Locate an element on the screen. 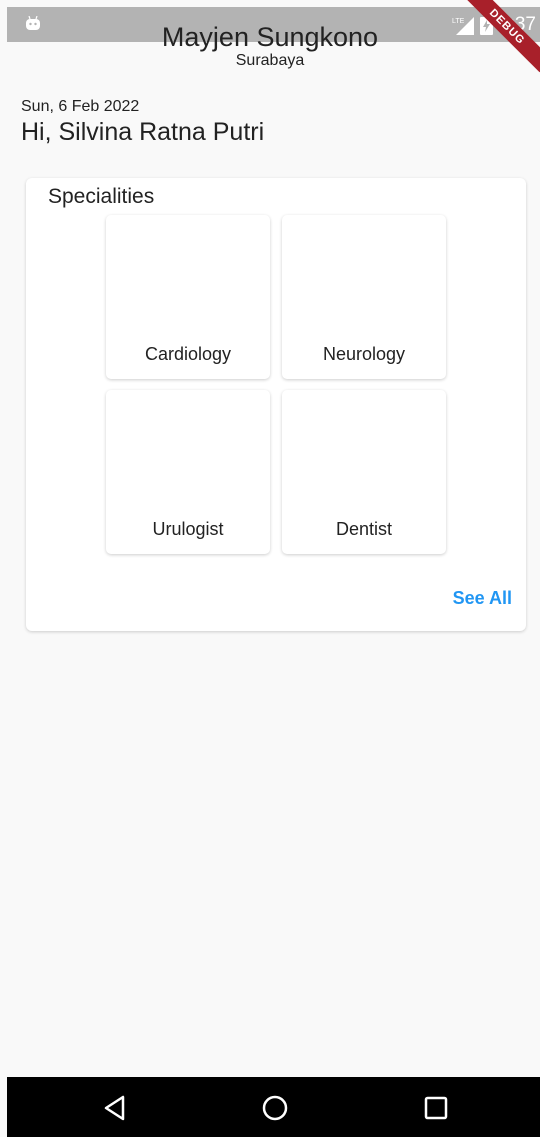  speciality-label: Dentist is located at coordinates (364, 529).